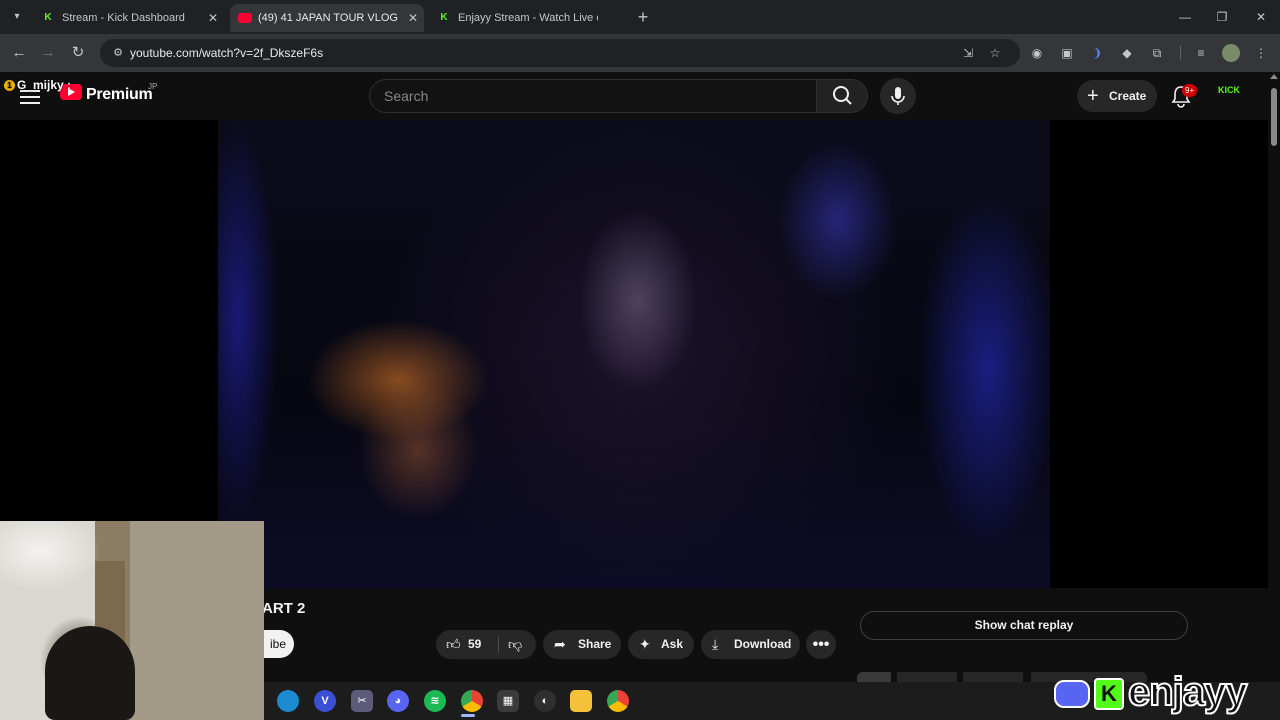  What do you see at coordinates (245, 18) in the screenshot?
I see `youtube-icon` at bounding box center [245, 18].